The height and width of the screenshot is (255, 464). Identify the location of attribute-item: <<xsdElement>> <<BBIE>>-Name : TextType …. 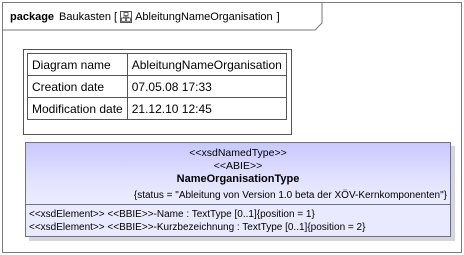
(172, 214).